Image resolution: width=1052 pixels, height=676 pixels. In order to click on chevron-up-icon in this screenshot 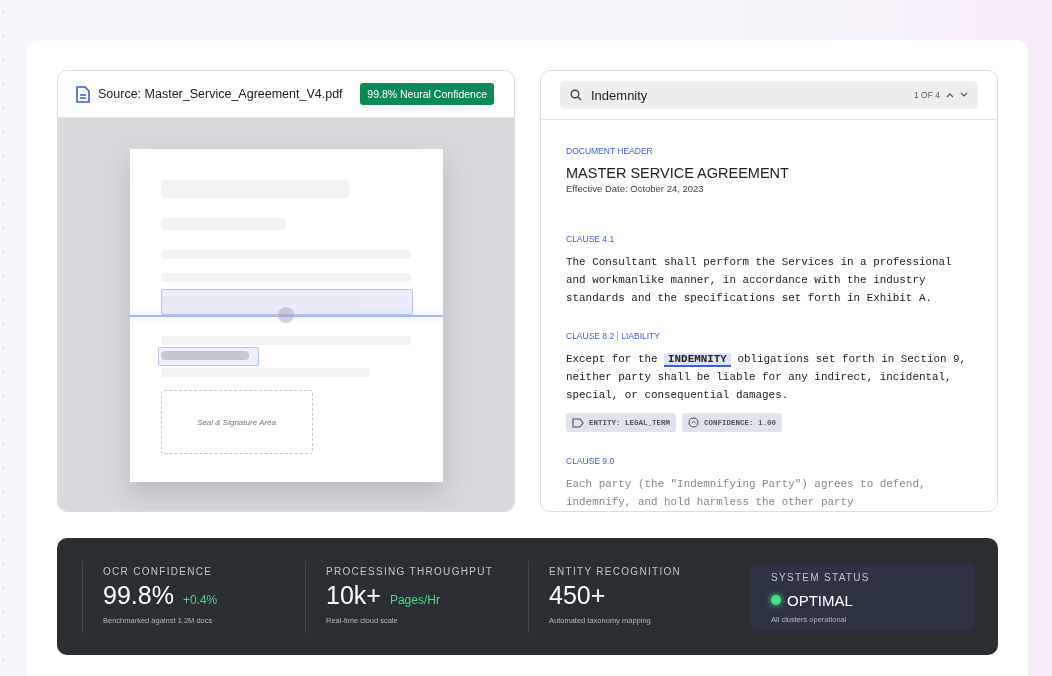, I will do `click(950, 95)`.